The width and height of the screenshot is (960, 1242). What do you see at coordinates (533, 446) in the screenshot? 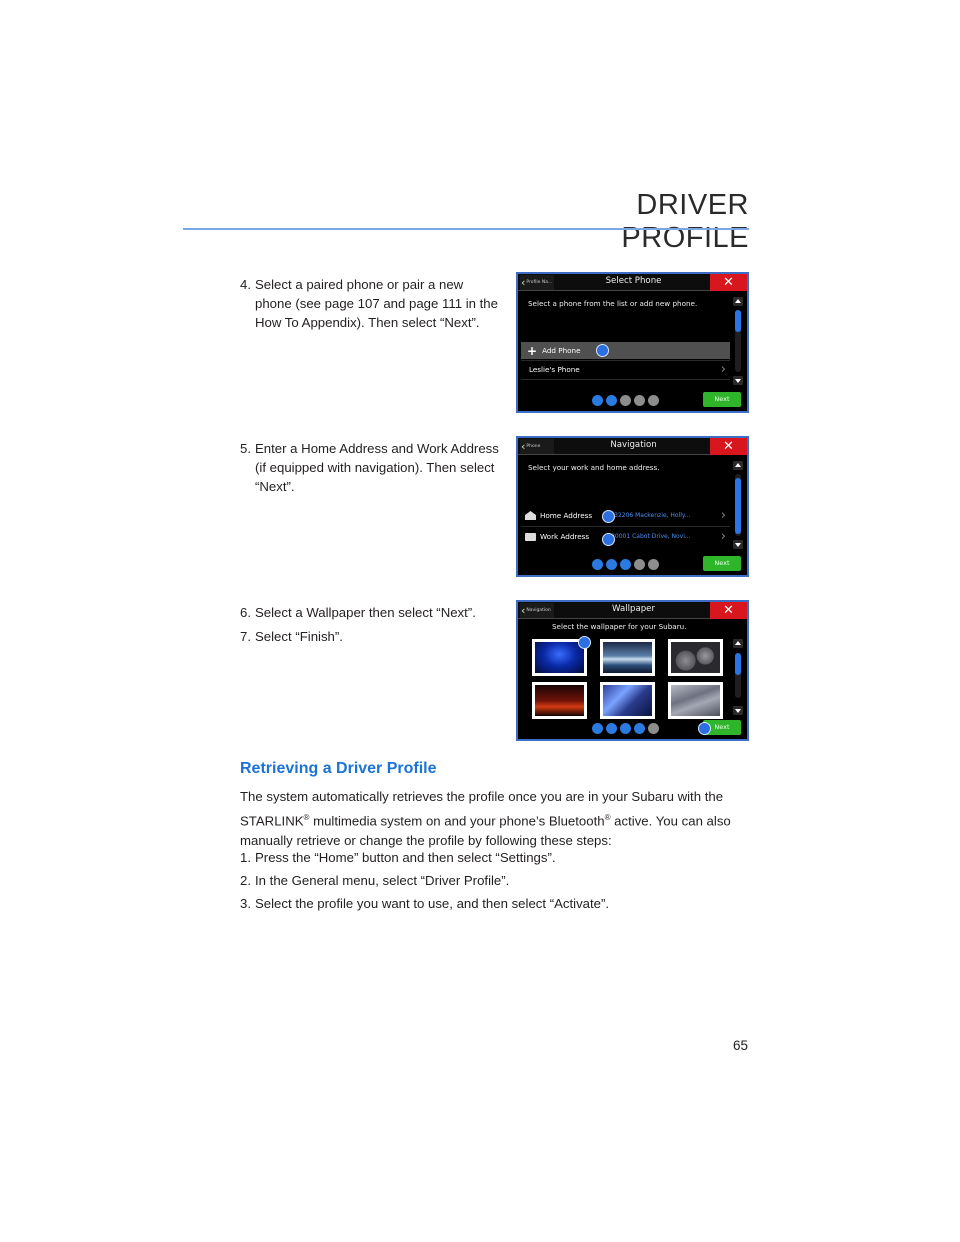
I see `back-label: Phone` at bounding box center [533, 446].